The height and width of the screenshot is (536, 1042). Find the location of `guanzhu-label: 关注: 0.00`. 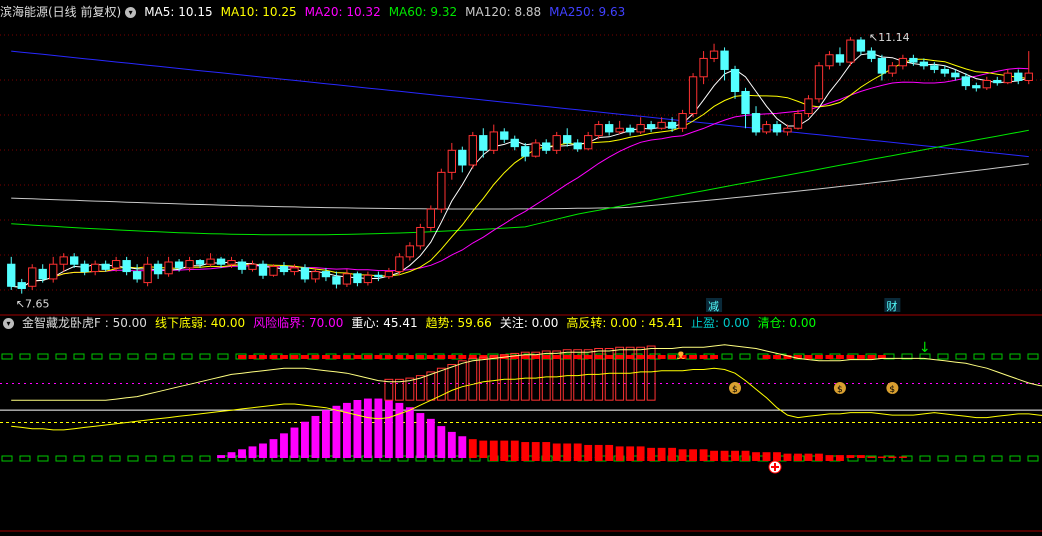

guanzhu-label: 关注: 0.00 is located at coordinates (529, 323).